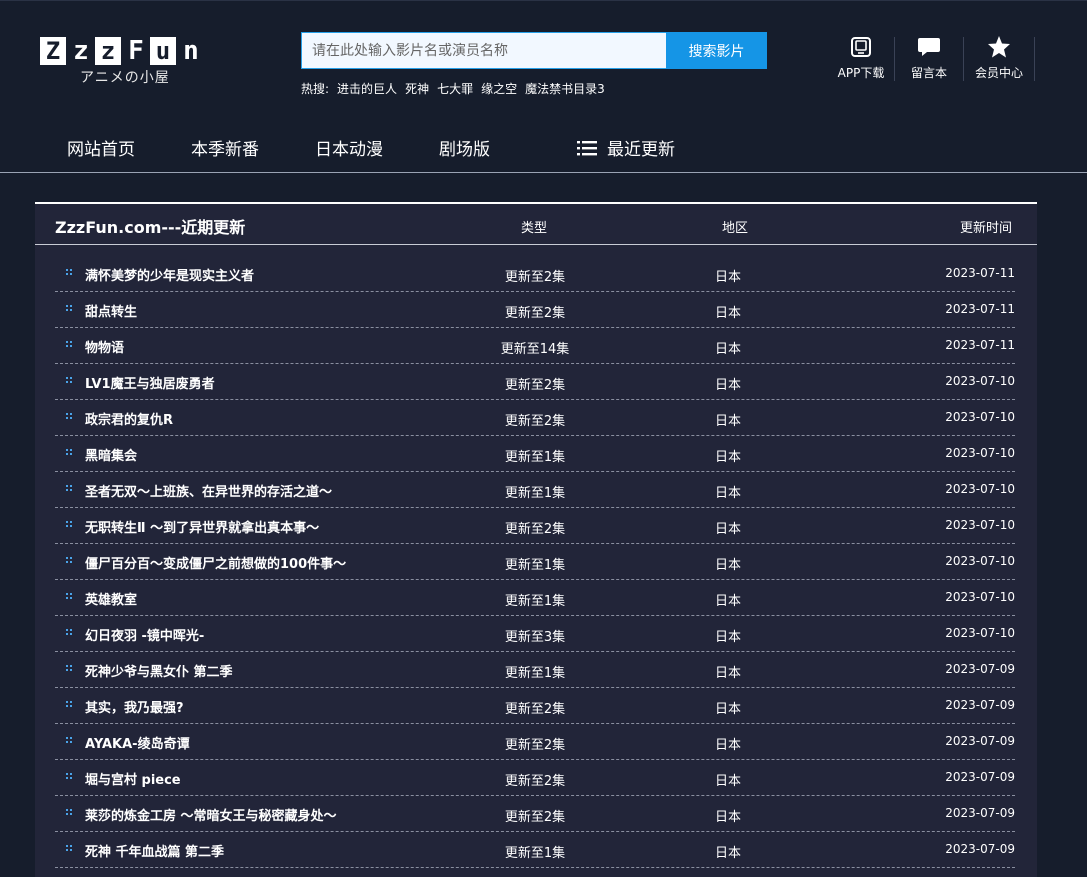  I want to click on anime-title-link: 圣者无双～上班族、在异世界的存活之道～, so click(208, 490).